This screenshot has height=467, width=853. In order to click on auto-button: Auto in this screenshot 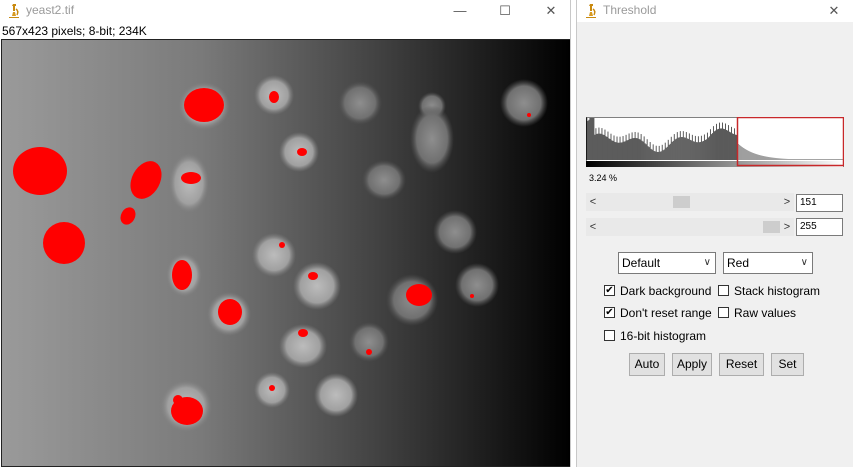, I will do `click(647, 364)`.